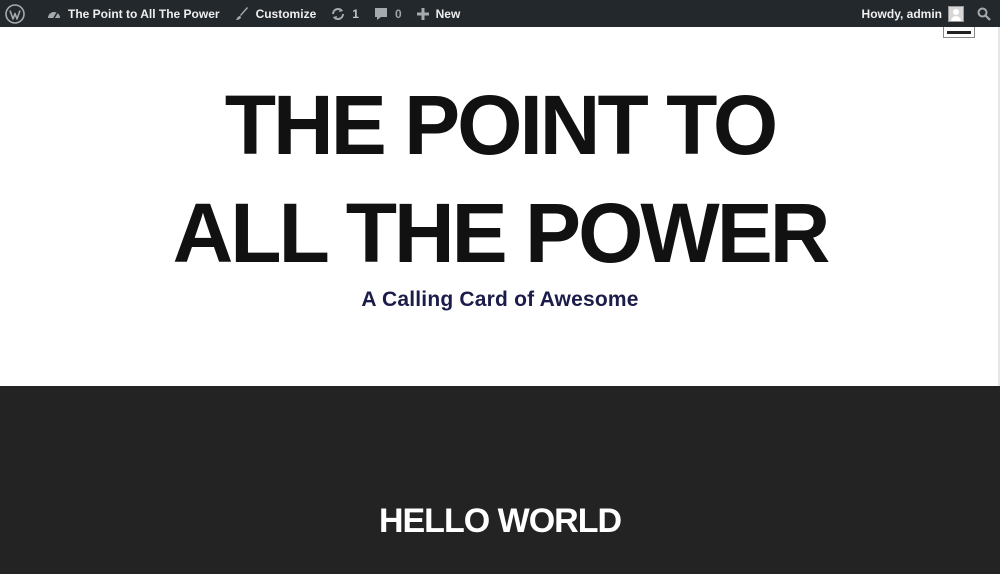  What do you see at coordinates (423, 14) in the screenshot?
I see `plus-icon` at bounding box center [423, 14].